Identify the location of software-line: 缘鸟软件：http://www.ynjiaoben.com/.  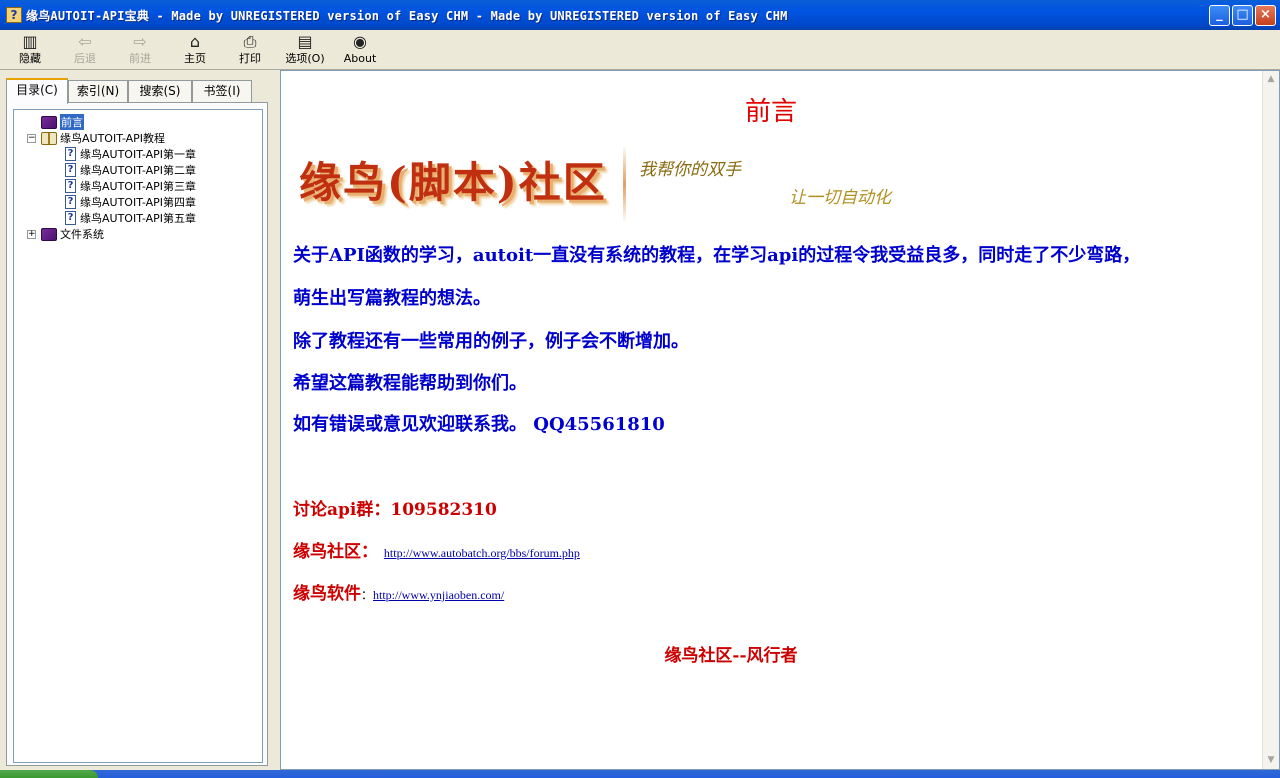
(398, 591).